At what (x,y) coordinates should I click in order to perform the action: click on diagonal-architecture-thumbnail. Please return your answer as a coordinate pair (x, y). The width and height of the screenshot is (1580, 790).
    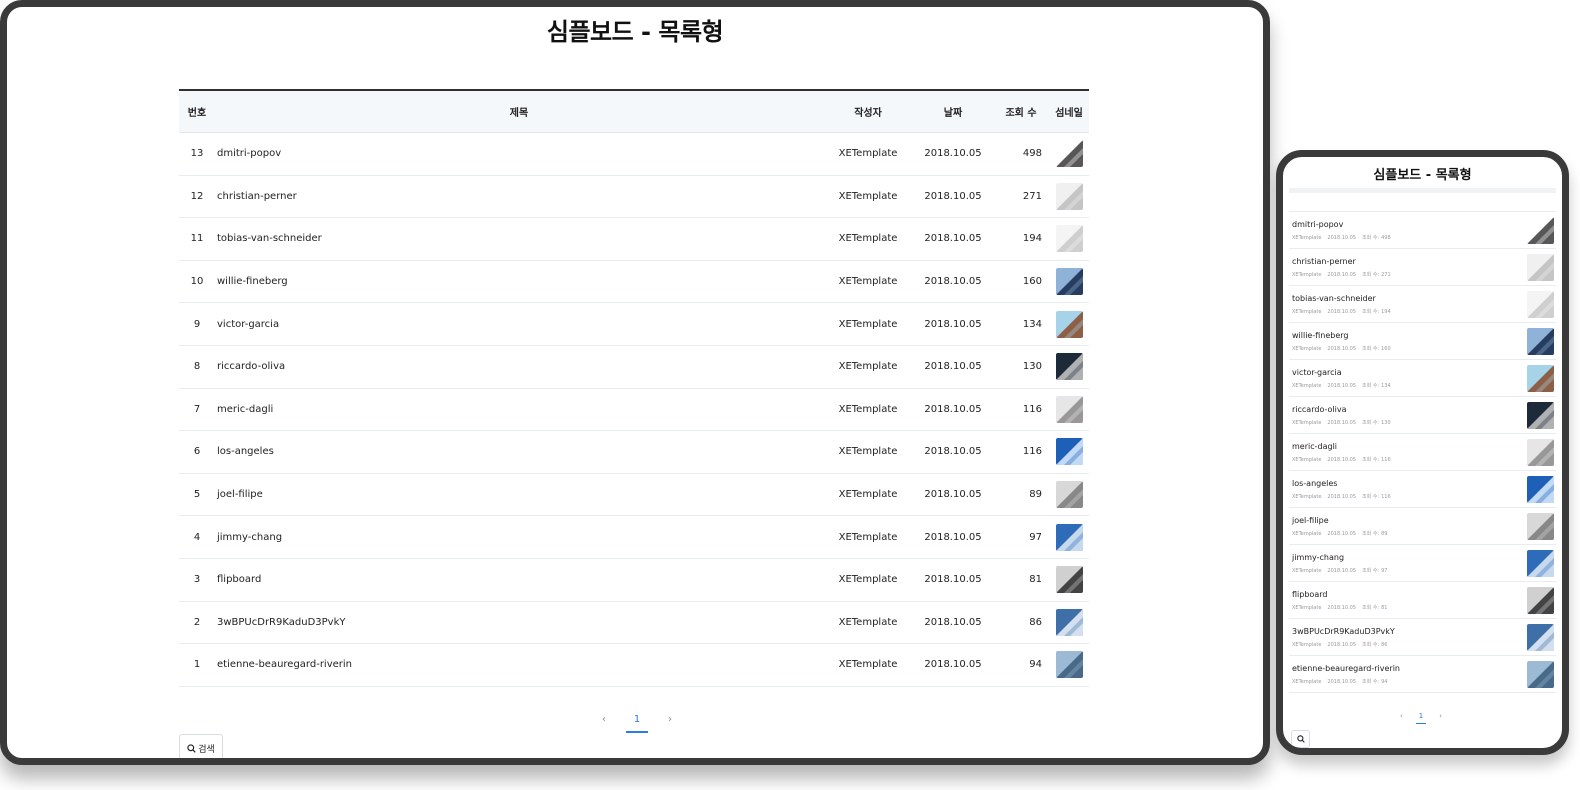
    Looking at the image, I should click on (1069, 154).